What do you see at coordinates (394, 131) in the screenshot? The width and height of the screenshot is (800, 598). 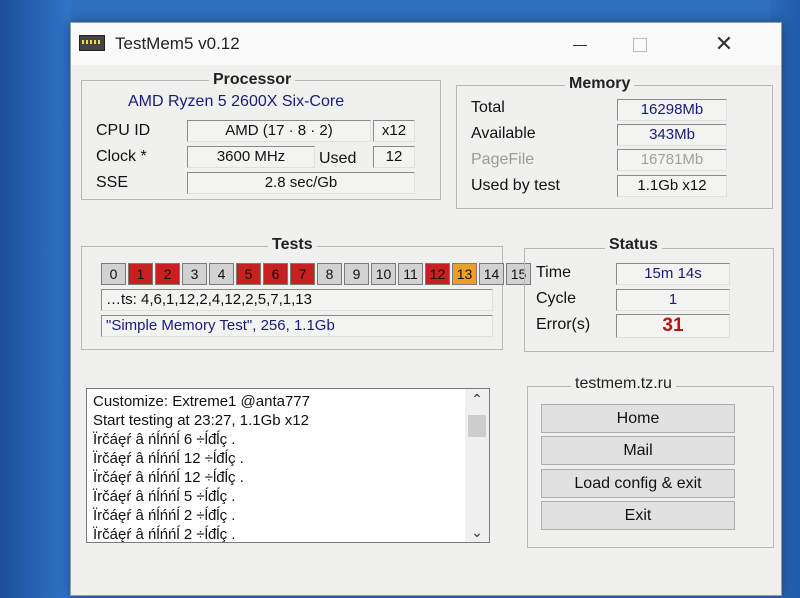 I see `threads-field: x12` at bounding box center [394, 131].